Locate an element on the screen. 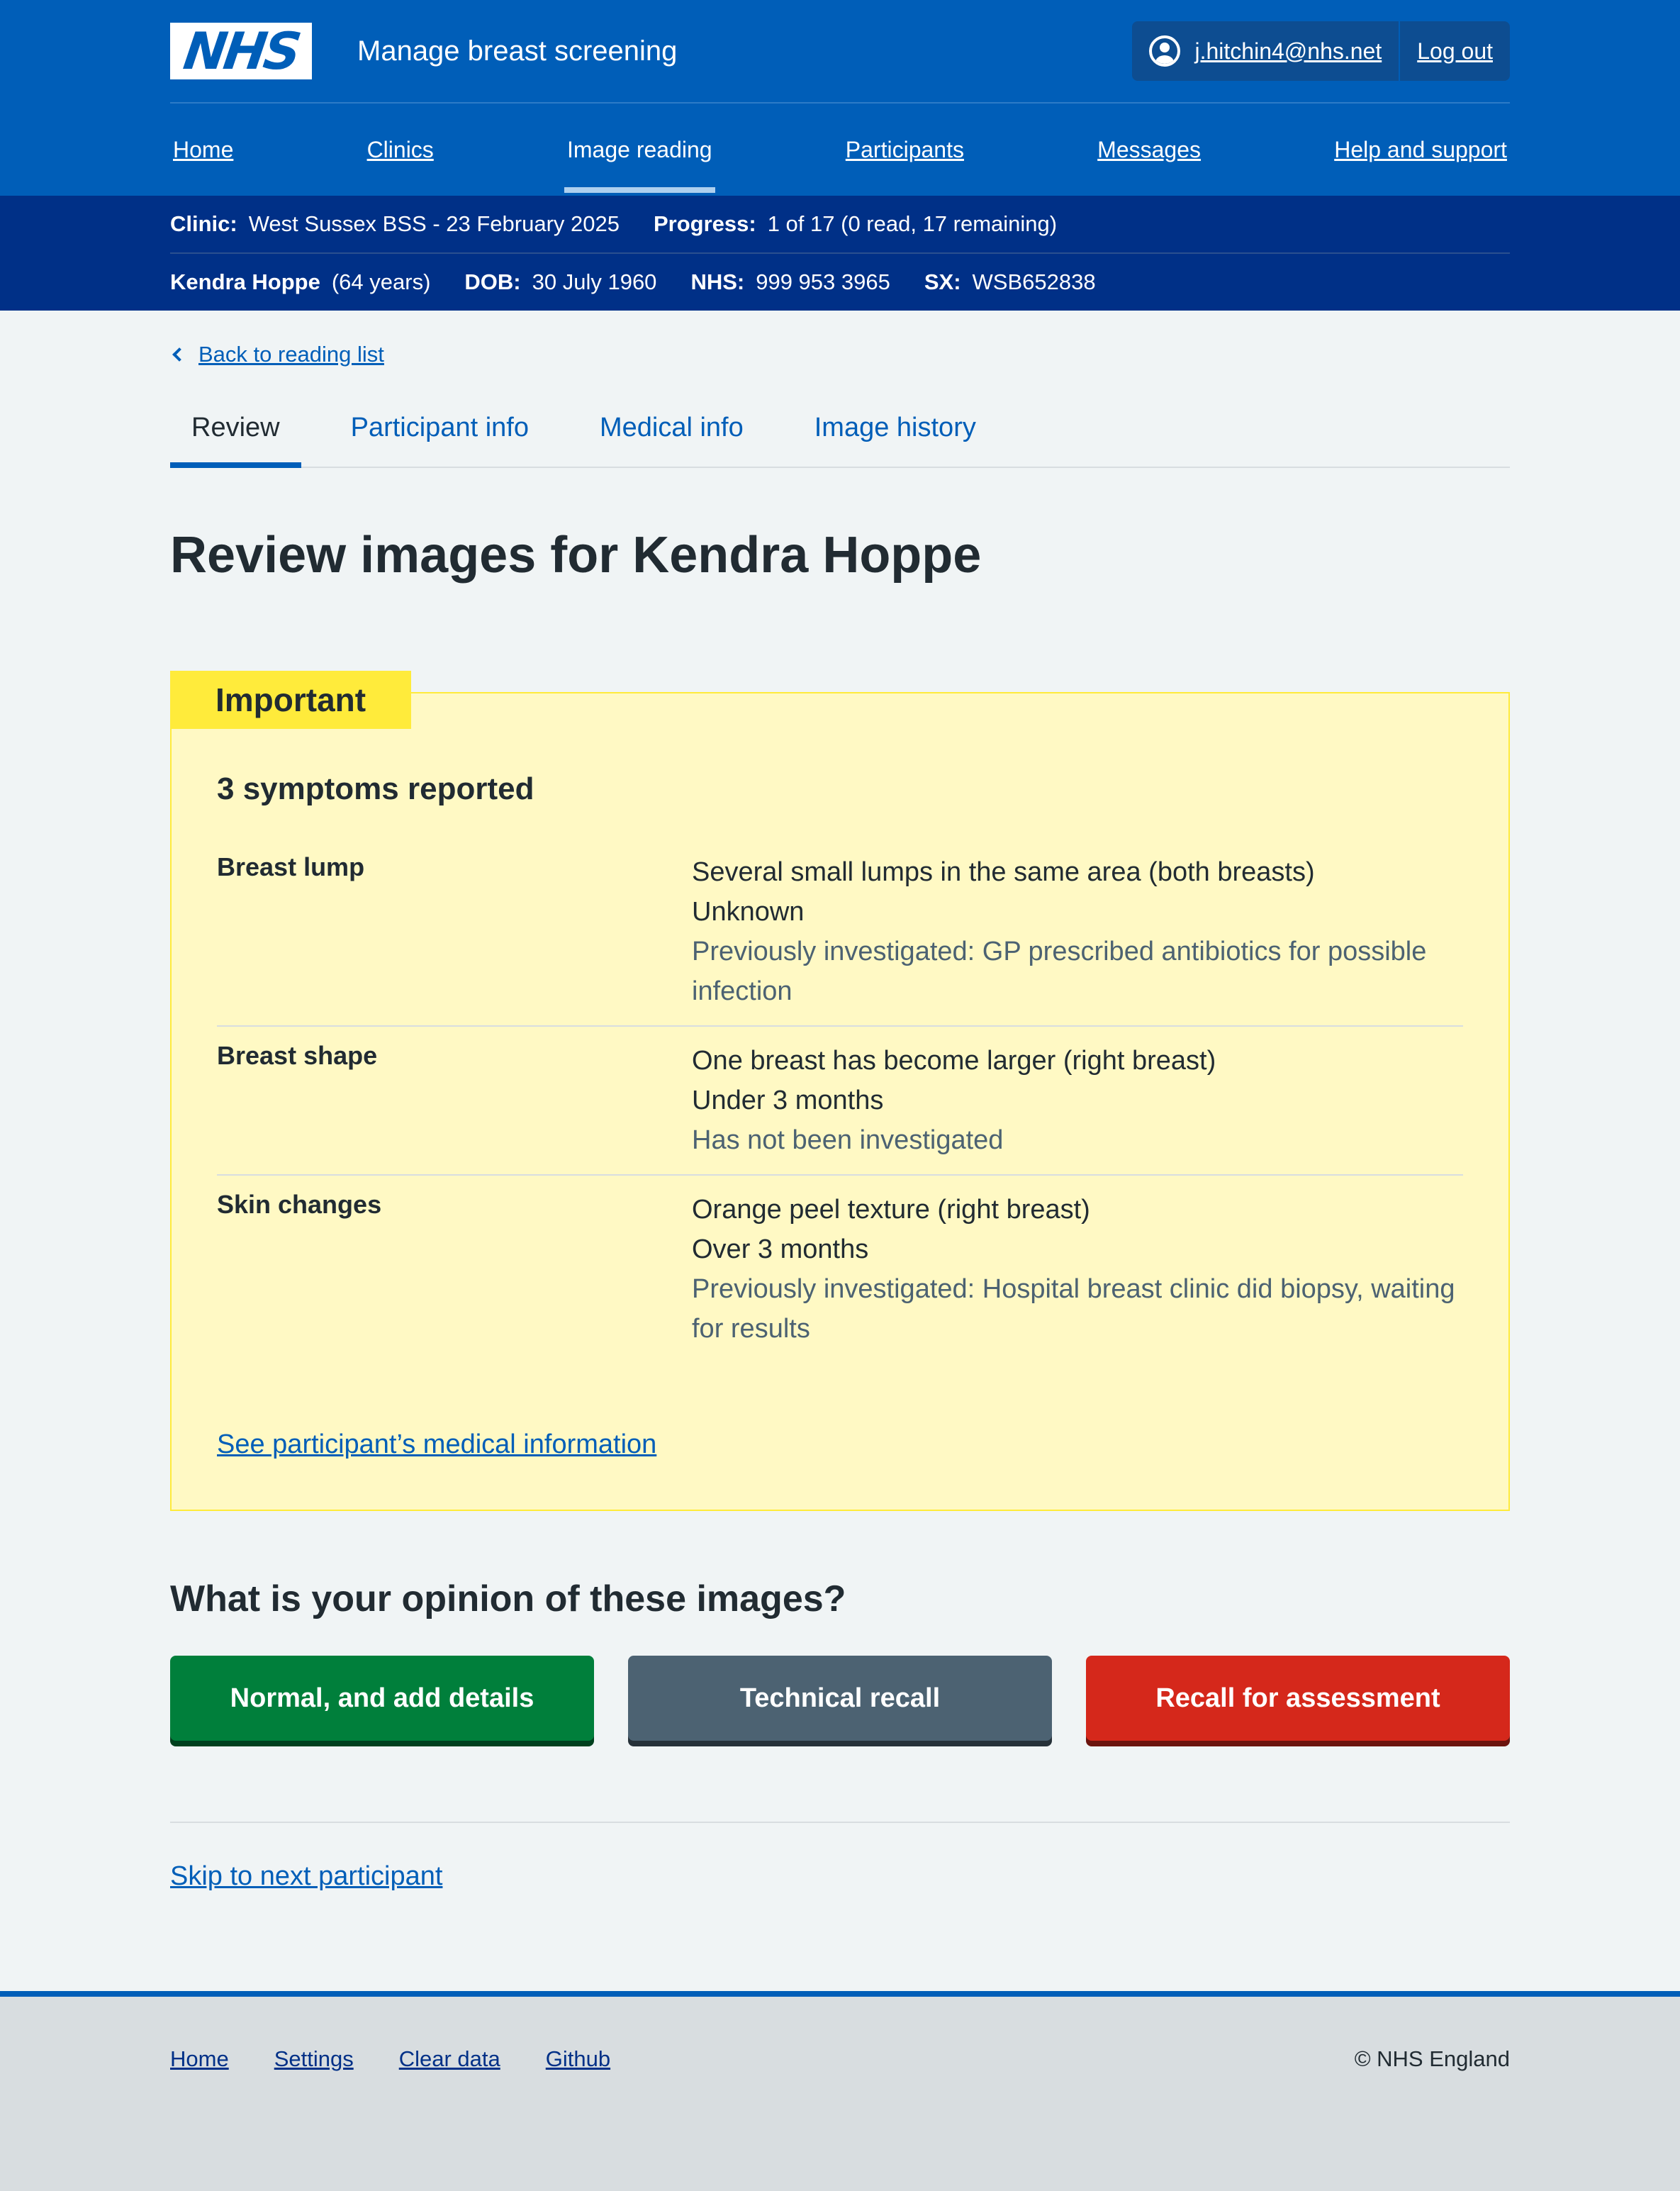 The image size is (1680, 2191). opinion-heading: What is your opinion of these images? is located at coordinates (508, 1599).